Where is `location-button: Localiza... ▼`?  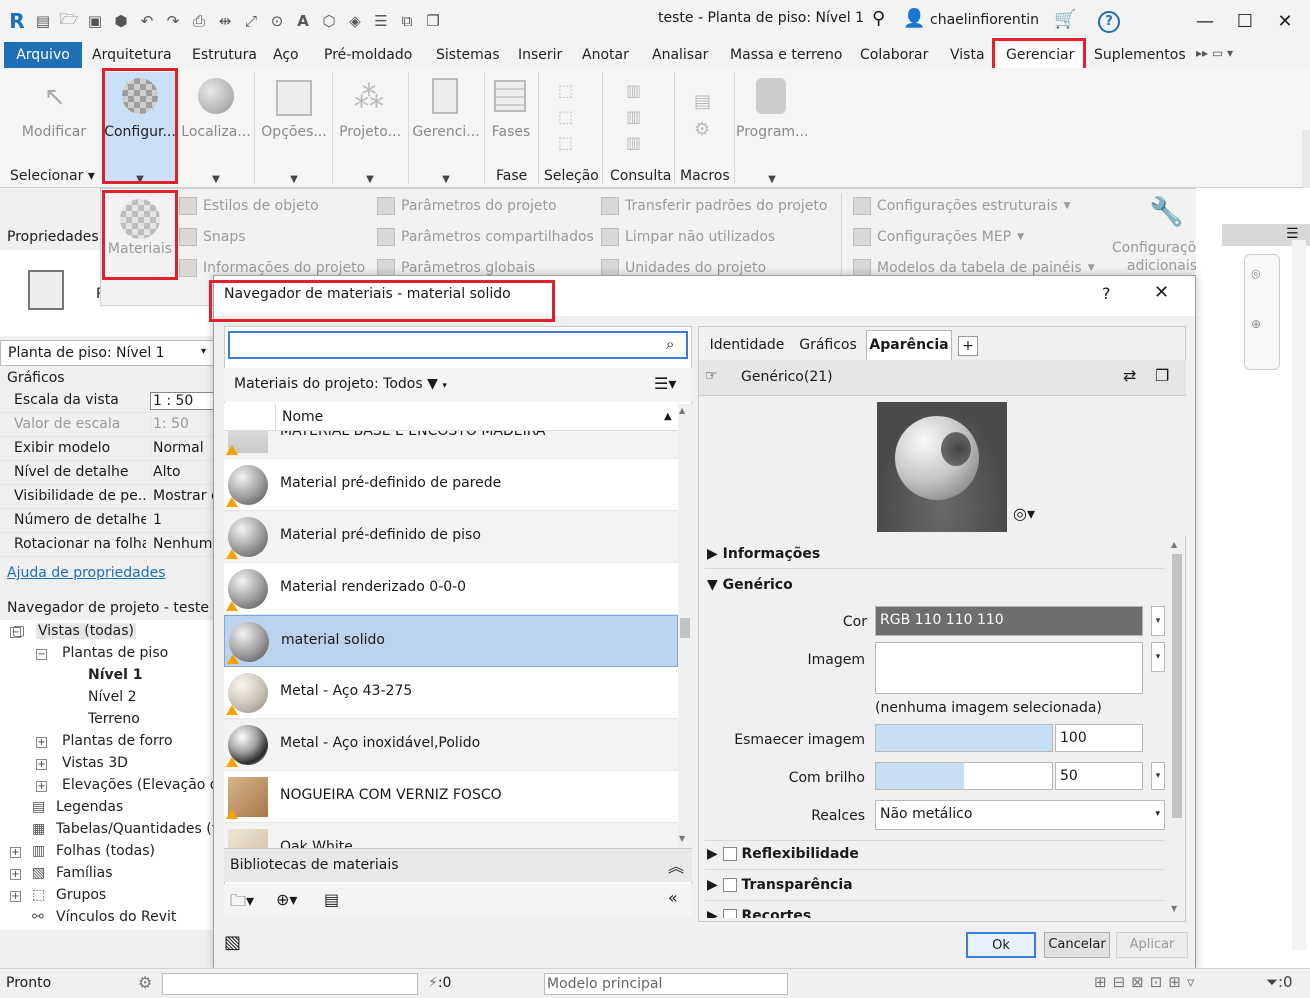
location-button: Localiza... ▼ is located at coordinates (216, 128).